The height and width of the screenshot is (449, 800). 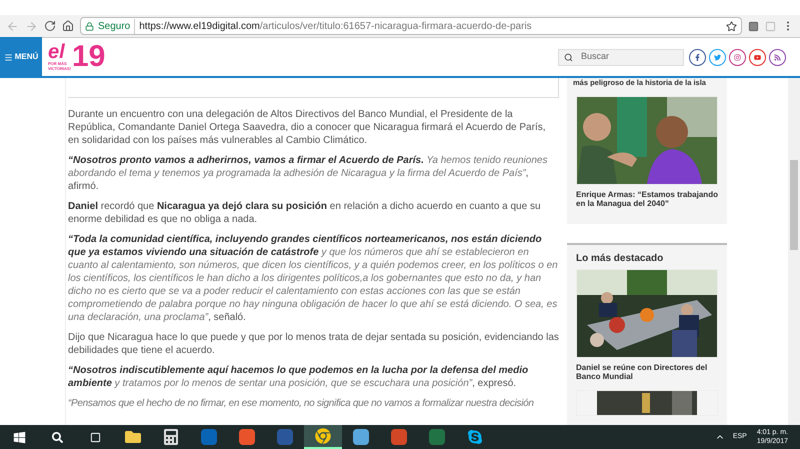 I want to click on windows-icon, so click(x=19, y=437).